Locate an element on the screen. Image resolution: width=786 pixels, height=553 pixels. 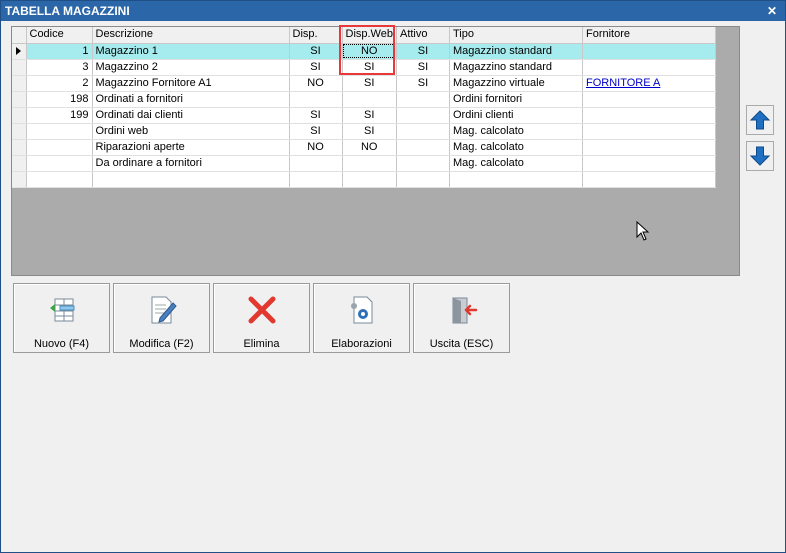
cell-tipo: Ordini clienti is located at coordinates (516, 115).